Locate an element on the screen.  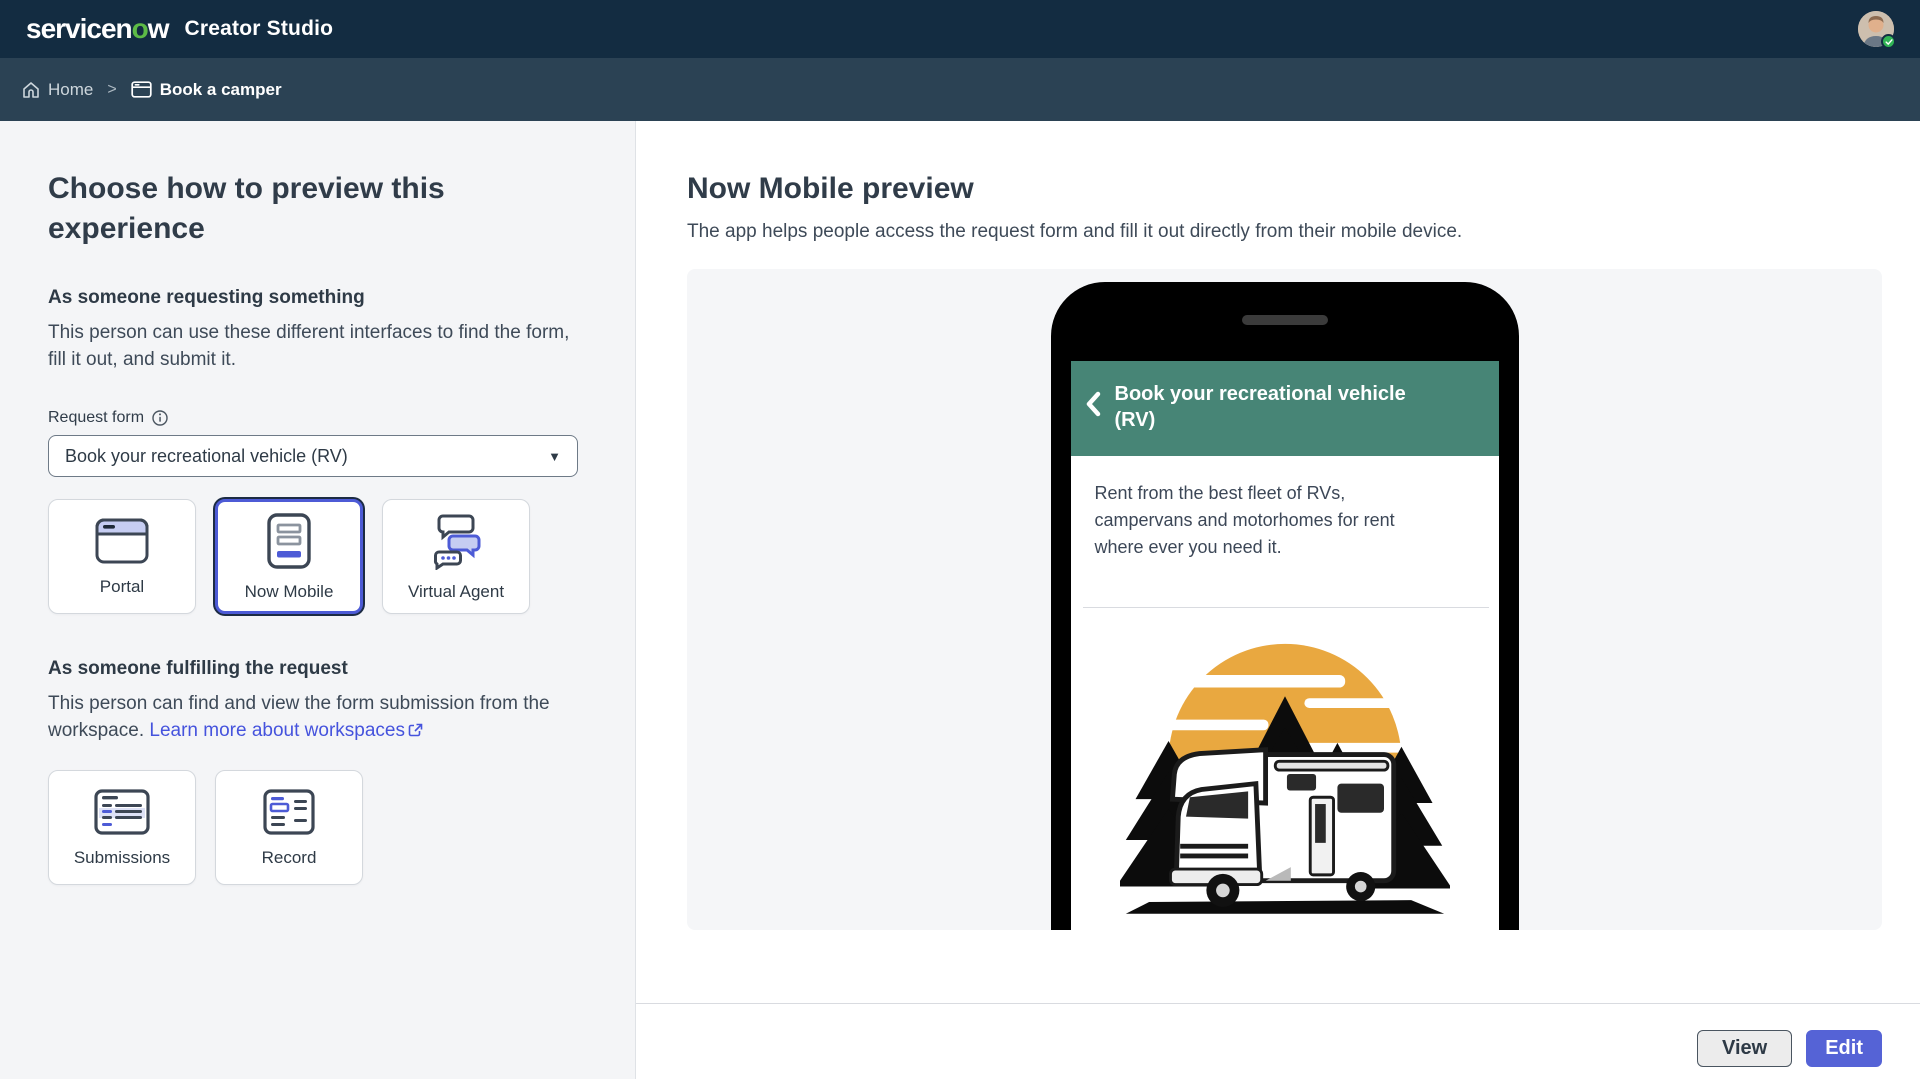
learn-more-link-label: Learn more about workspaces is located at coordinates (277, 730).